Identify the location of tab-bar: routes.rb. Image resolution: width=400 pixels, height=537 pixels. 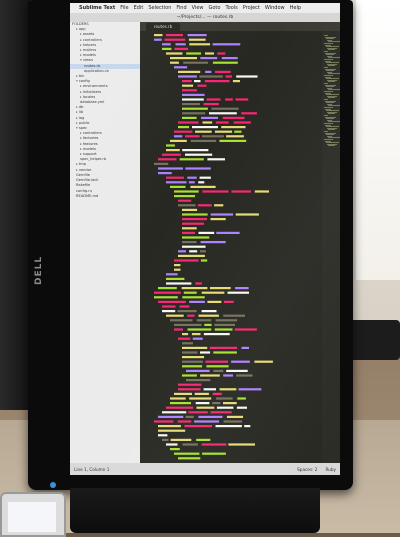
(240, 26).